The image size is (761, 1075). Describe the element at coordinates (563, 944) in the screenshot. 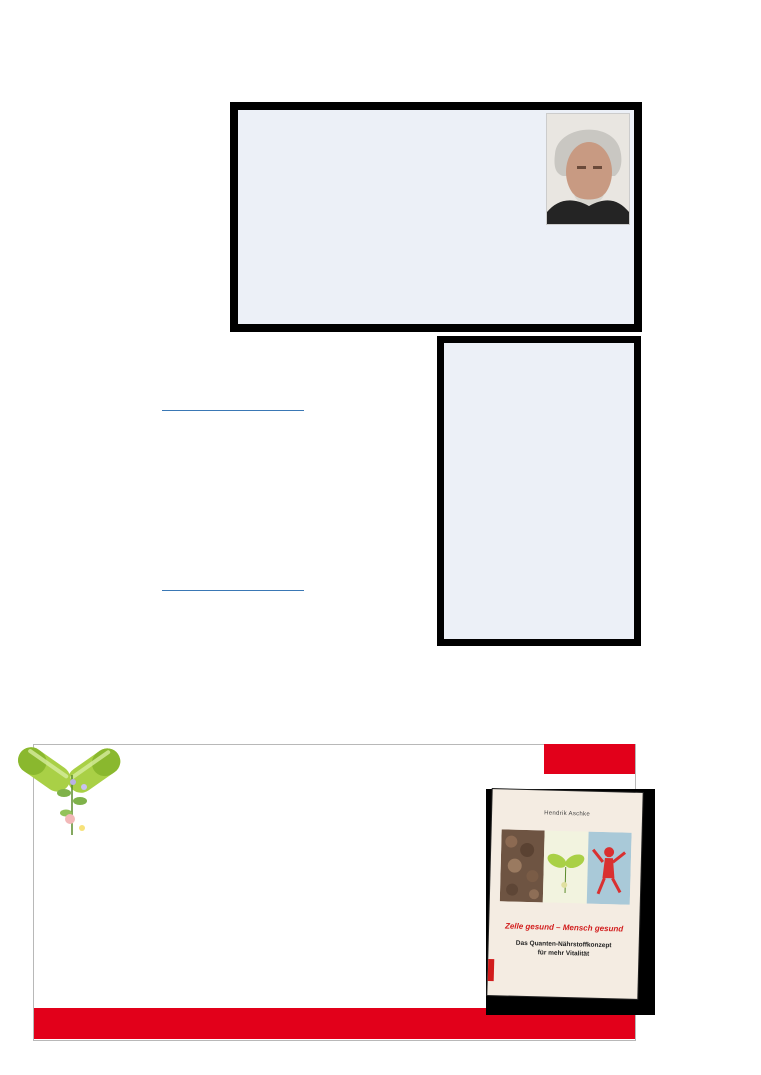

I see `book-subtitle-line1: Das Quanten-Nährstoffkonzept` at that location.